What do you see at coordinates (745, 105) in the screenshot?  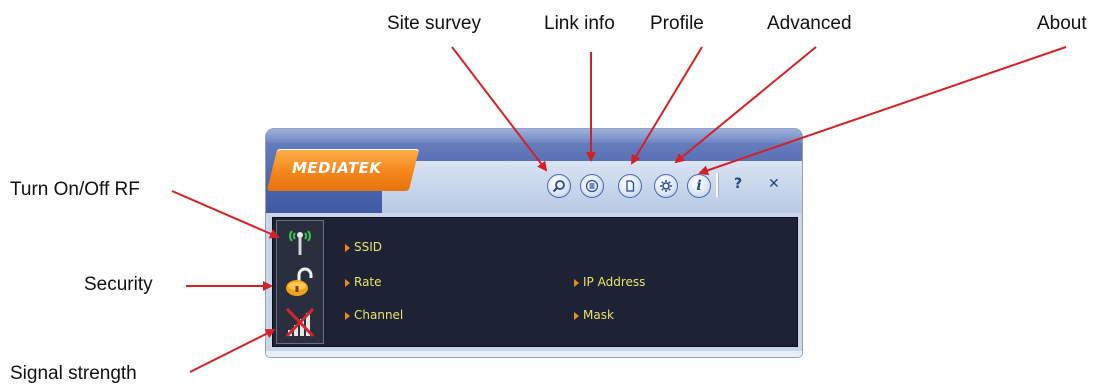 I see `advanced-arrow` at bounding box center [745, 105].